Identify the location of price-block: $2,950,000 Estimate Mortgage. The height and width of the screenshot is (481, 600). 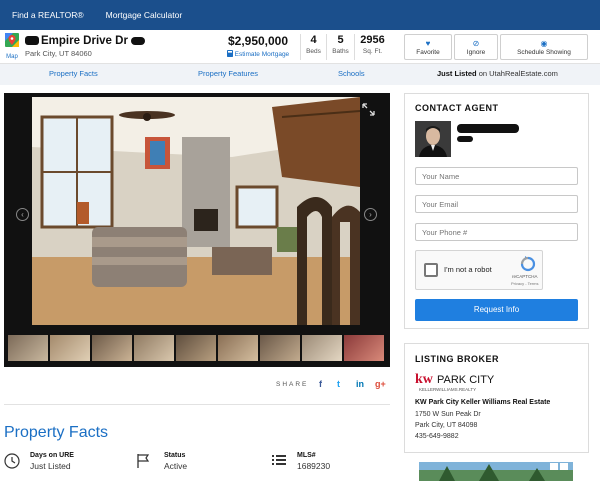
(258, 46).